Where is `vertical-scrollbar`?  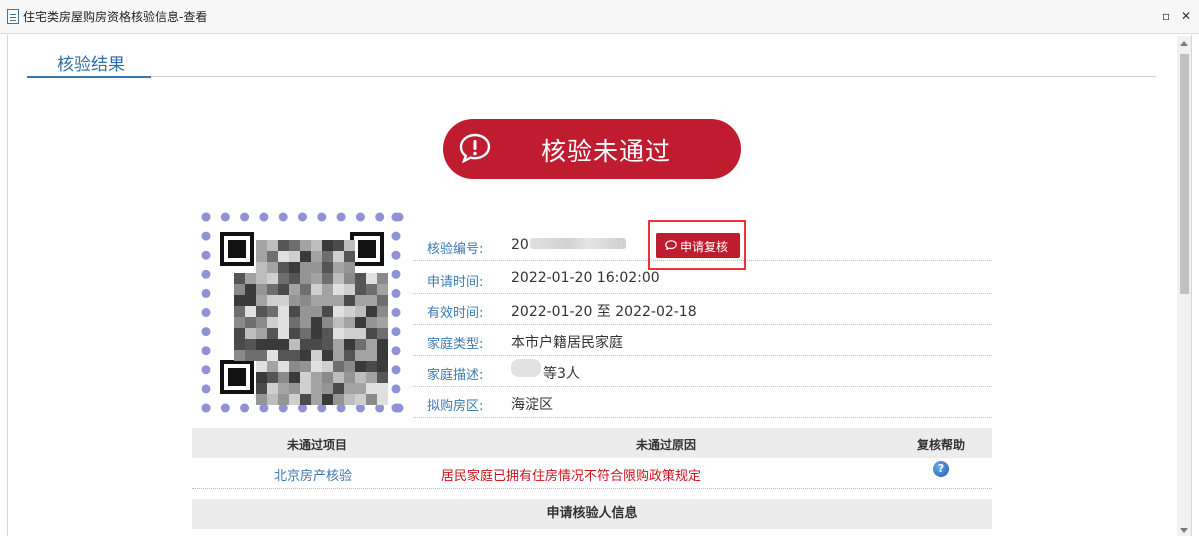
vertical-scrollbar is located at coordinates (1184, 286).